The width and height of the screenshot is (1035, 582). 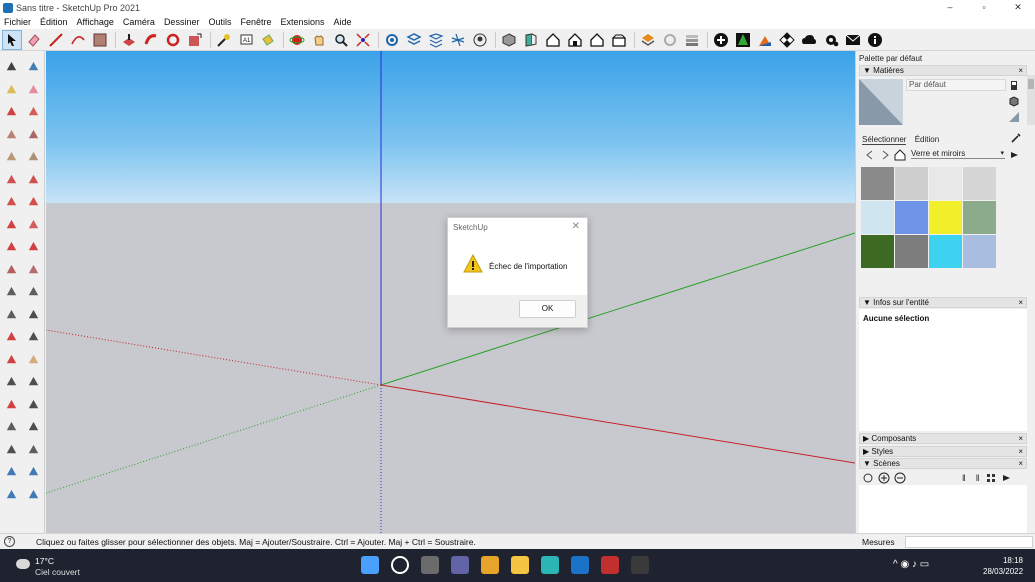 I want to click on layout-tool-button, so click(x=11, y=494).